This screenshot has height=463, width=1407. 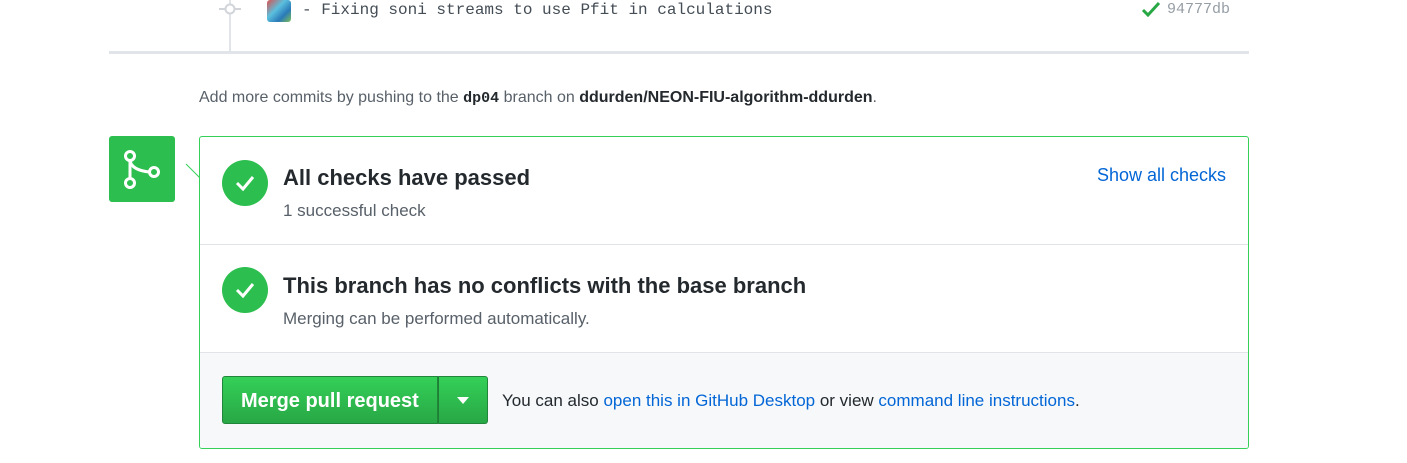 What do you see at coordinates (976, 400) in the screenshot?
I see `command-line-instructions-link: command line instructions` at bounding box center [976, 400].